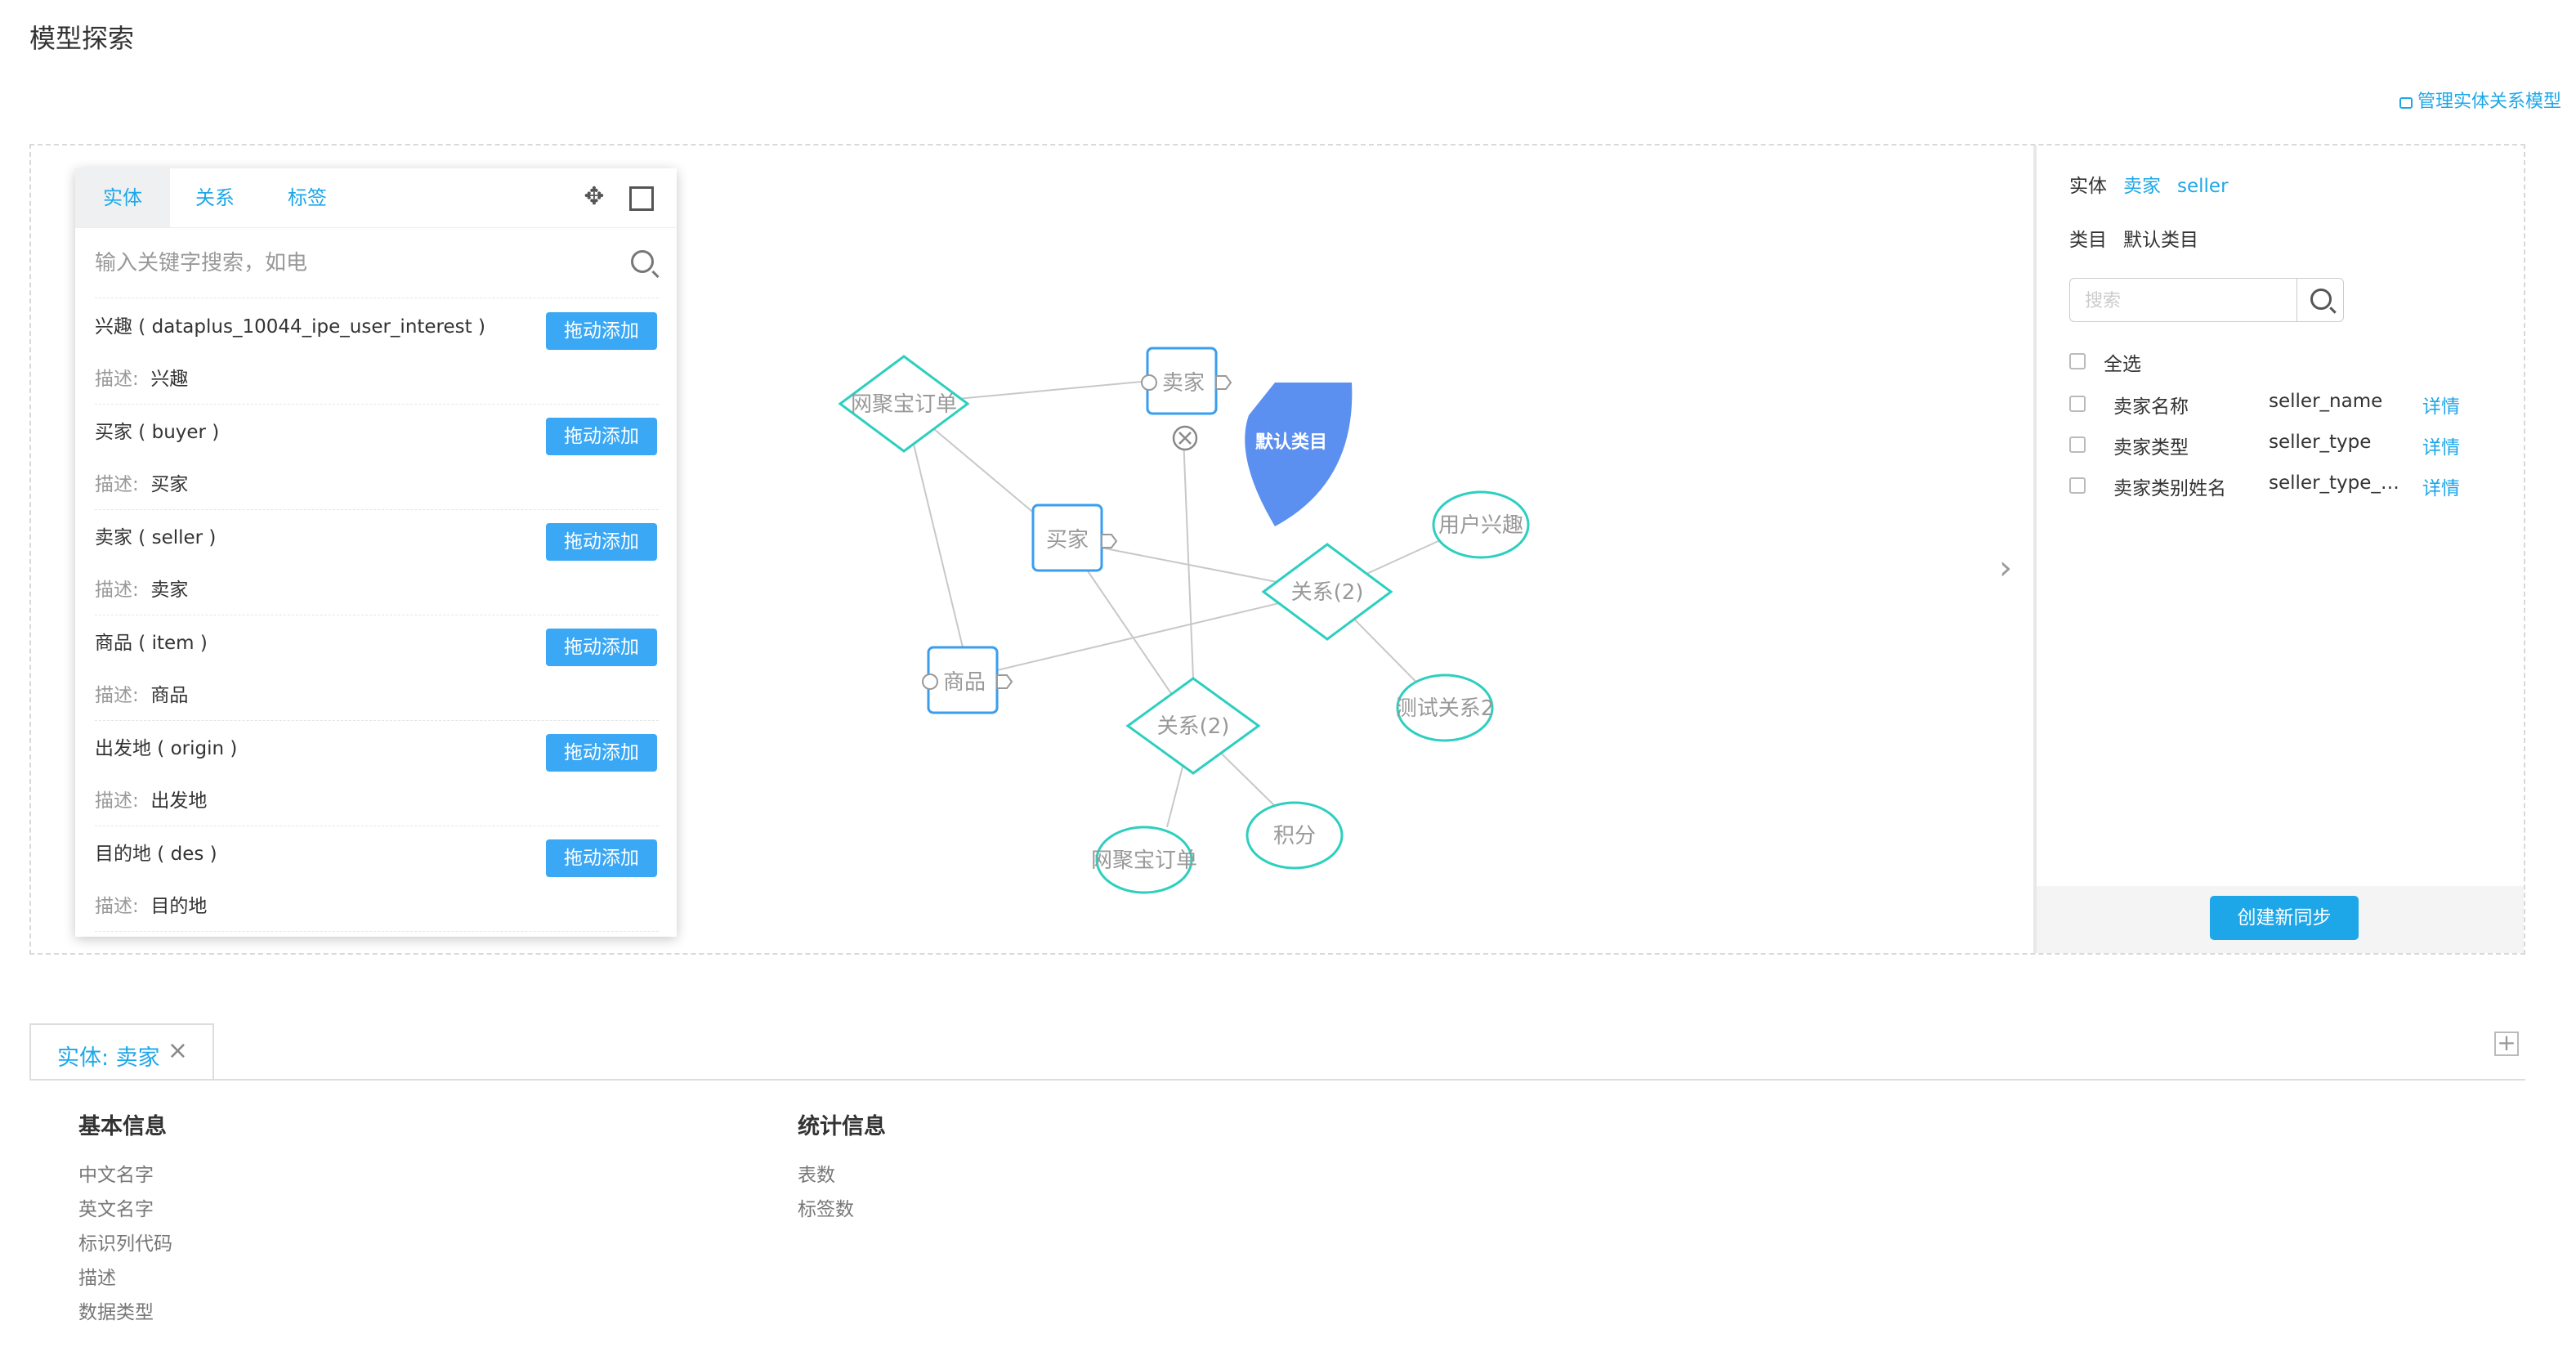 The width and height of the screenshot is (2576, 1365). What do you see at coordinates (964, 682) in the screenshot?
I see `node-item-label: 商品` at bounding box center [964, 682].